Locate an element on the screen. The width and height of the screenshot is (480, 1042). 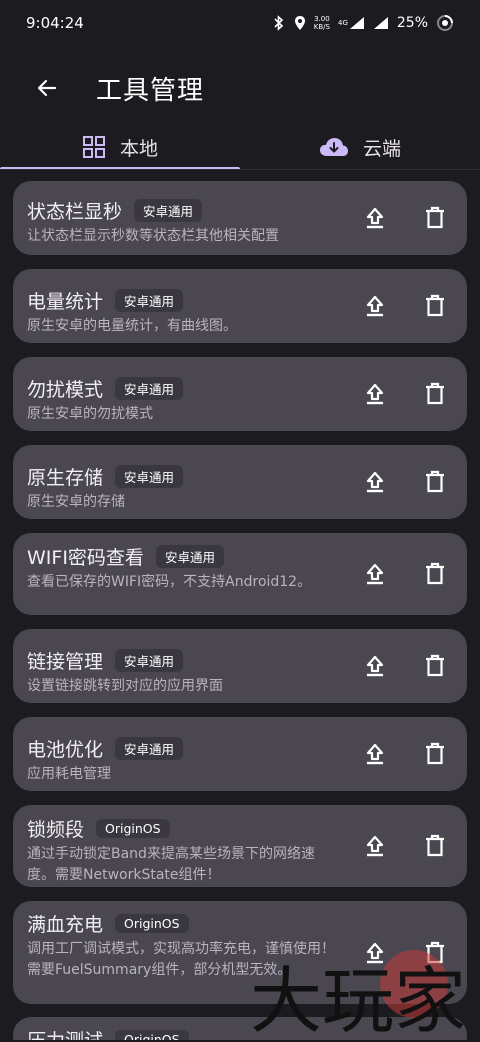
tool-card: 电池优化 安卓通用 应用耗电管理 is located at coordinates (240, 754).